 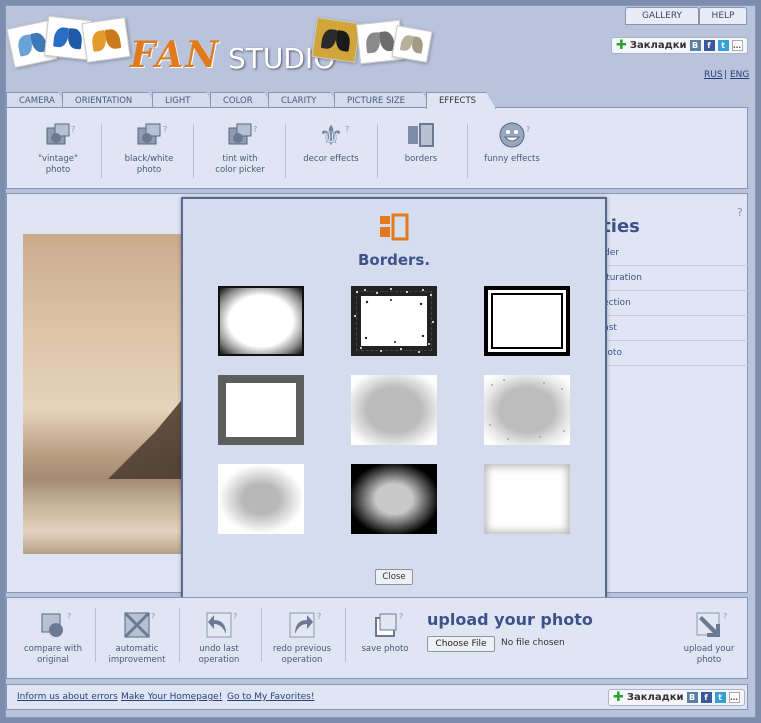 What do you see at coordinates (421, 135) in the screenshot?
I see `borders-icon` at bounding box center [421, 135].